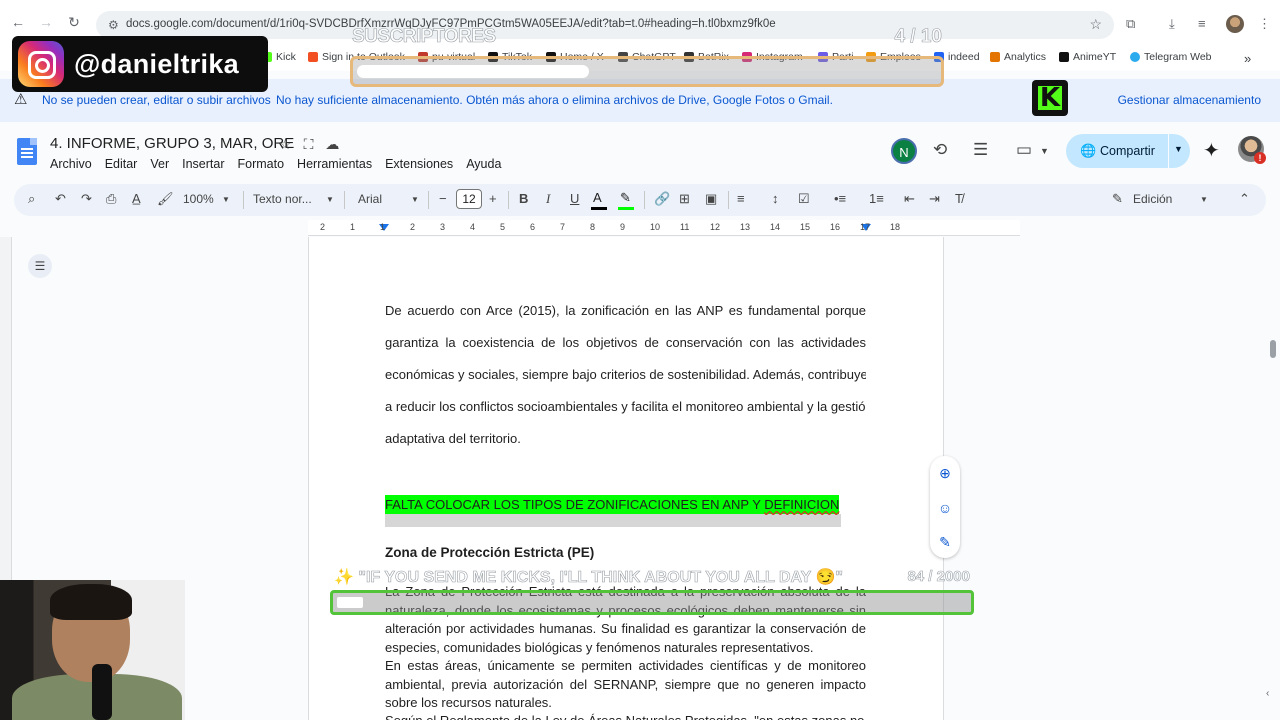 The image size is (1280, 720). I want to click on star-icon: ☆, so click(285, 144).